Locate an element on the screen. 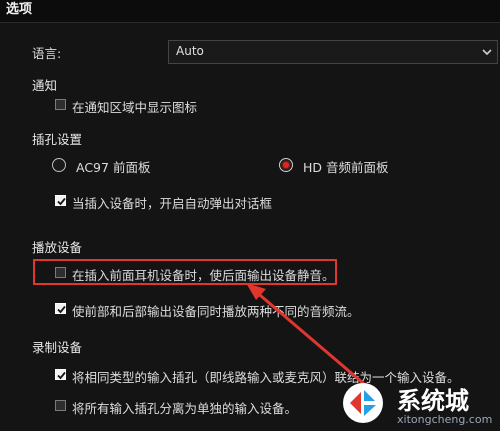 The width and height of the screenshot is (500, 431). watermark-logo-icon is located at coordinates (363, 403).